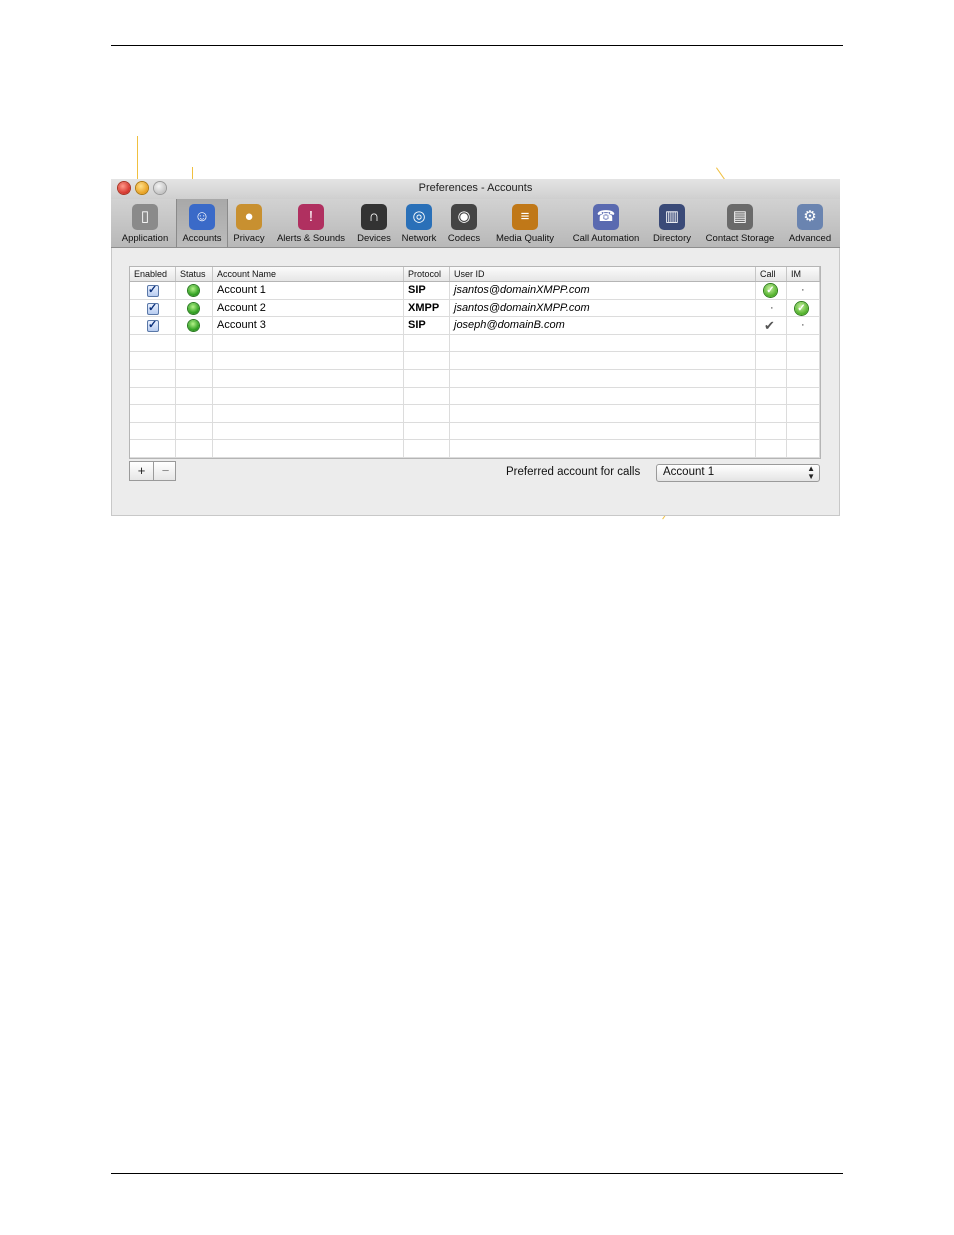 The height and width of the screenshot is (1235, 954). I want to click on im-cell: ✓, so click(803, 308).